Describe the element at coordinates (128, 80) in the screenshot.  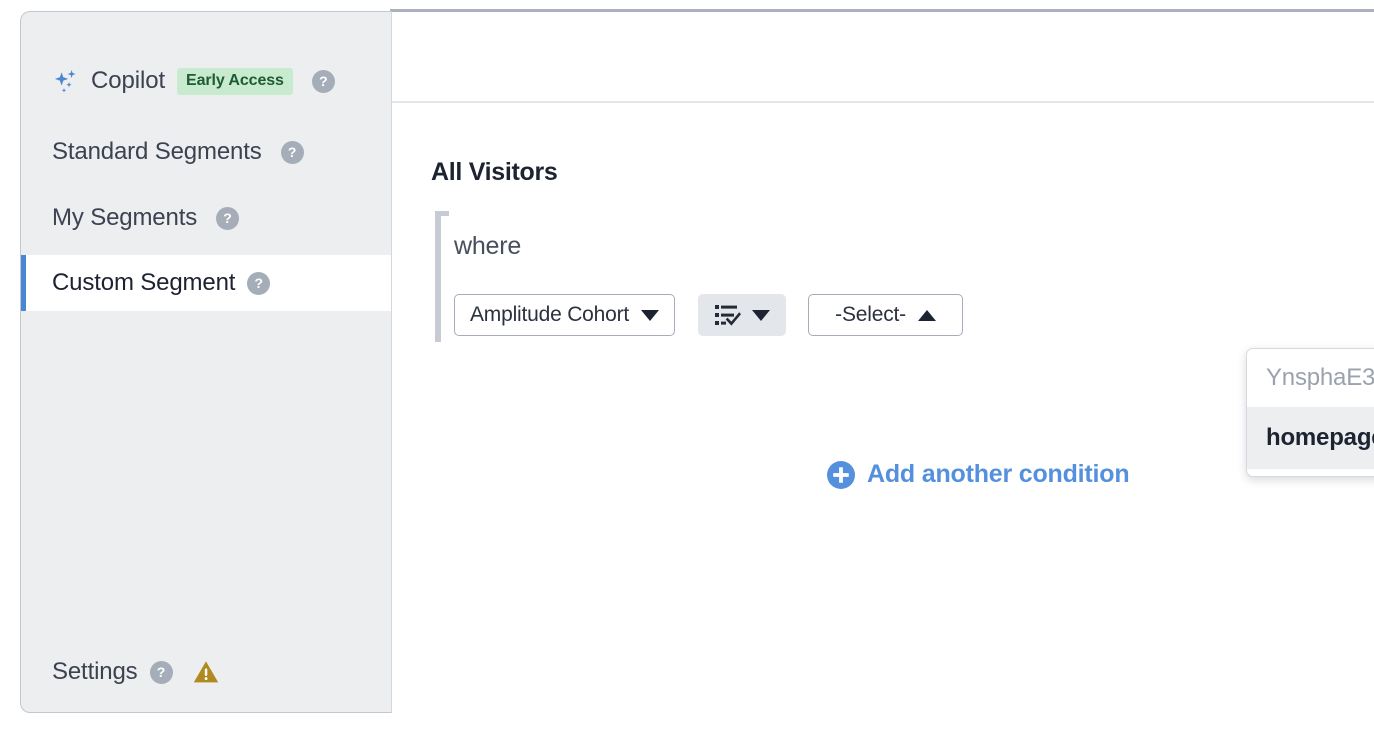
I see `copilot-label: Copilot` at that location.